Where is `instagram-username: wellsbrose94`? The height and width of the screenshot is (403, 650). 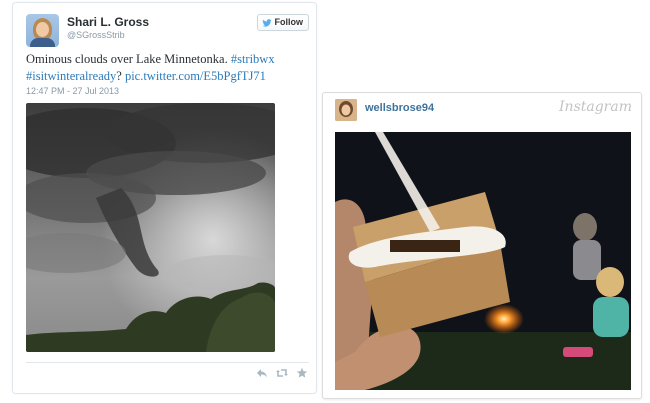
instagram-username: wellsbrose94 is located at coordinates (399, 108).